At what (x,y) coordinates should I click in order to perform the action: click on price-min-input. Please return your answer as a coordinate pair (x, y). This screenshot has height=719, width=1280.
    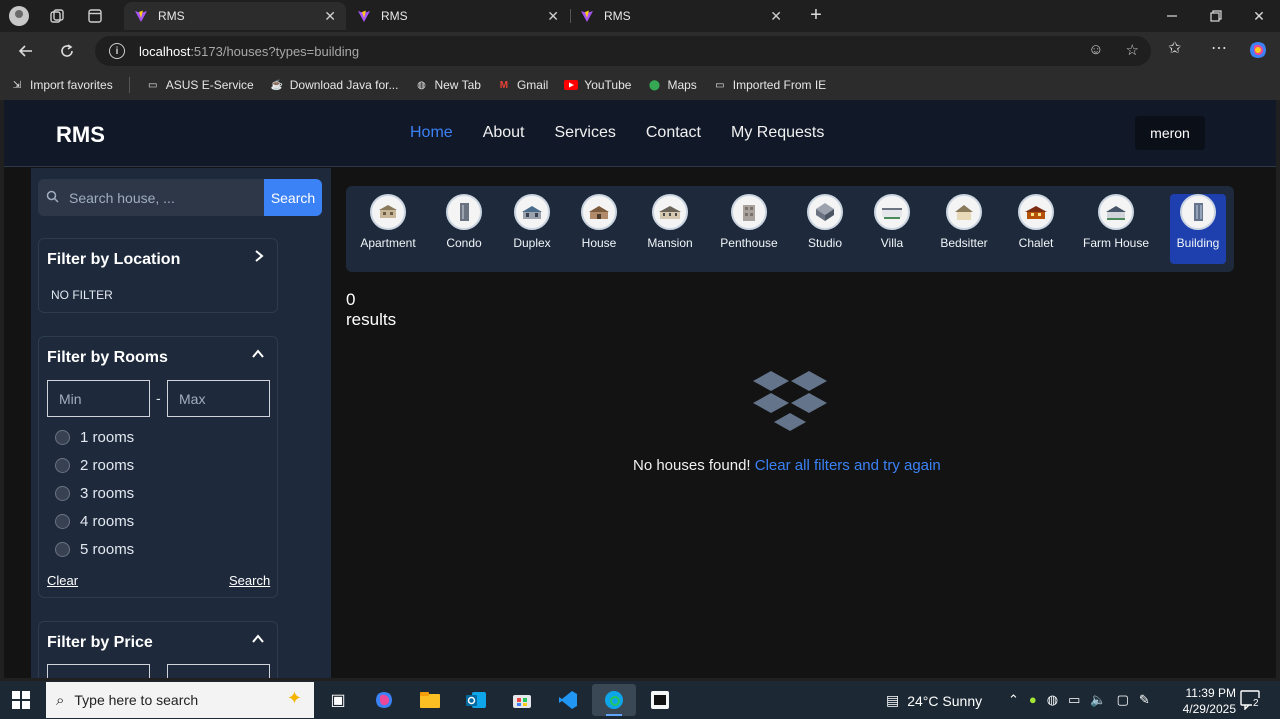
    Looking at the image, I should click on (98, 671).